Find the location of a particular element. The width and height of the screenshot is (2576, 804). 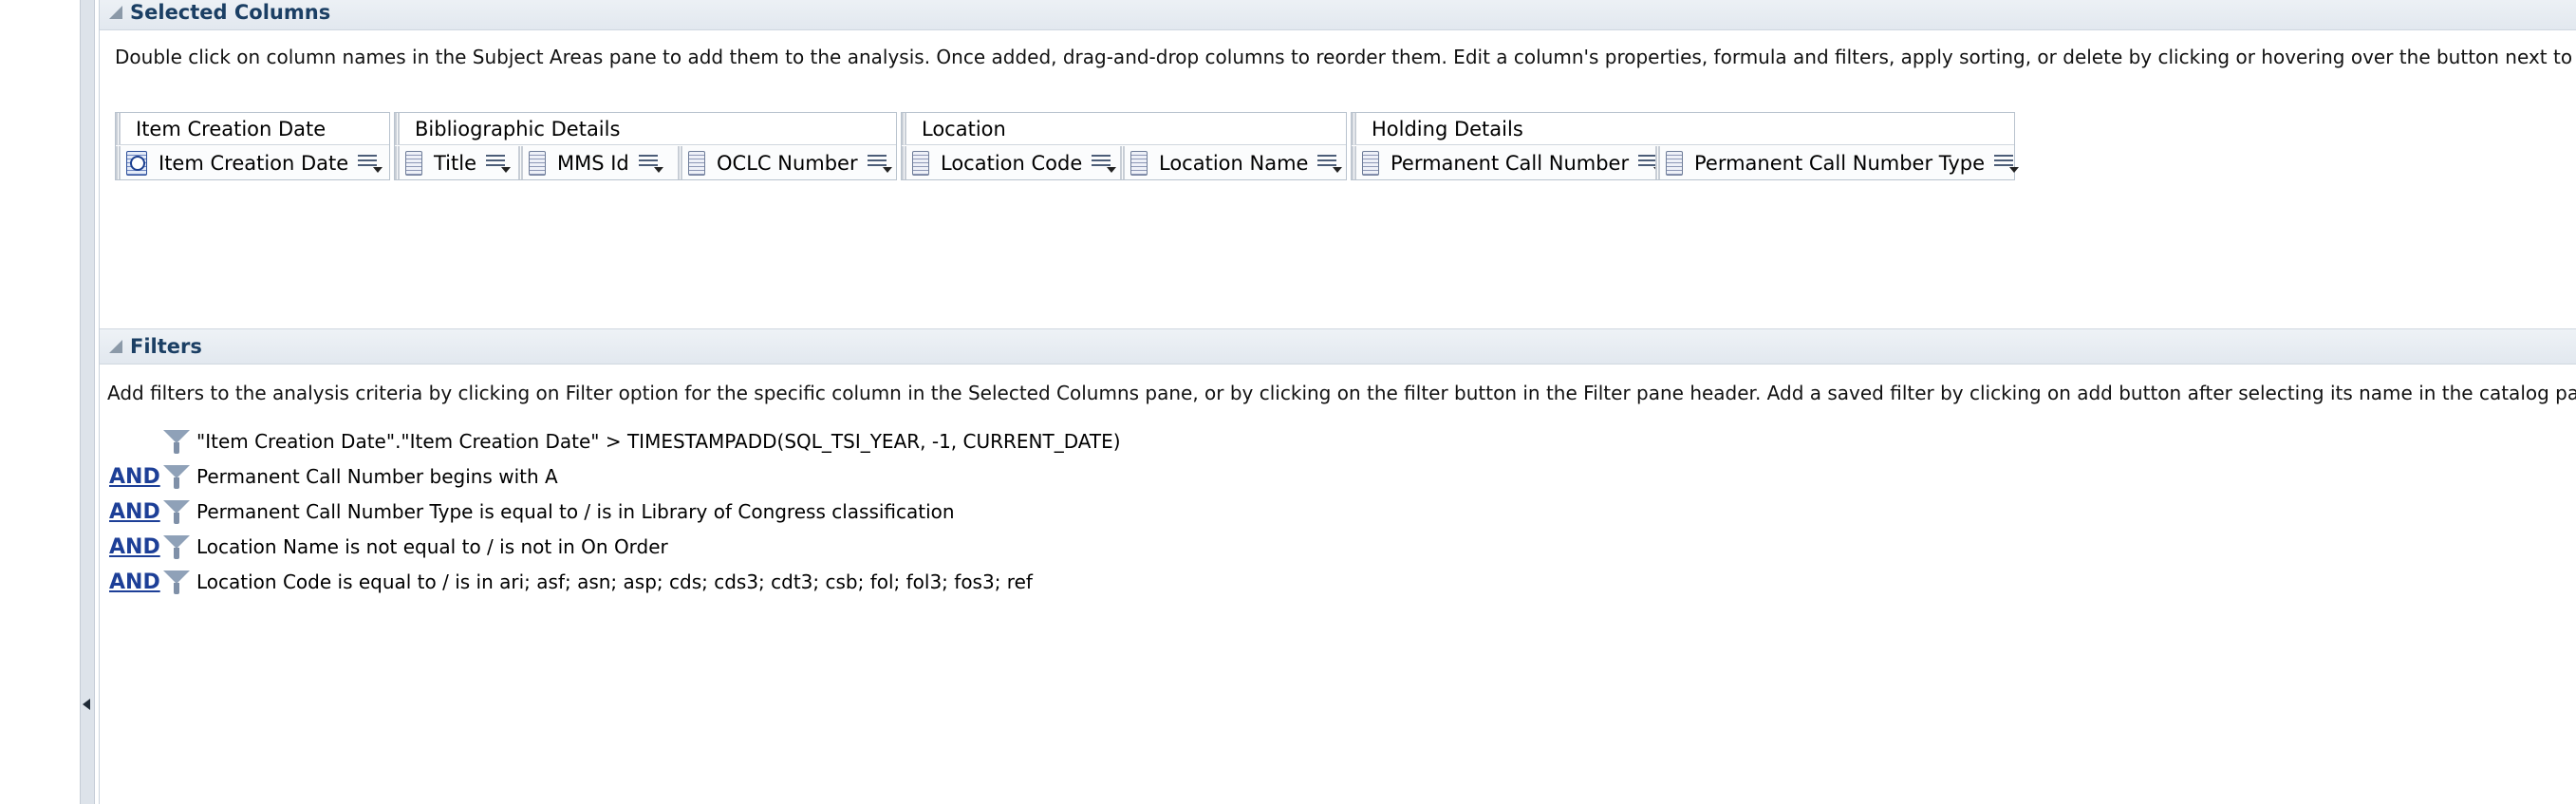

left-gutter is located at coordinates (40, 402).